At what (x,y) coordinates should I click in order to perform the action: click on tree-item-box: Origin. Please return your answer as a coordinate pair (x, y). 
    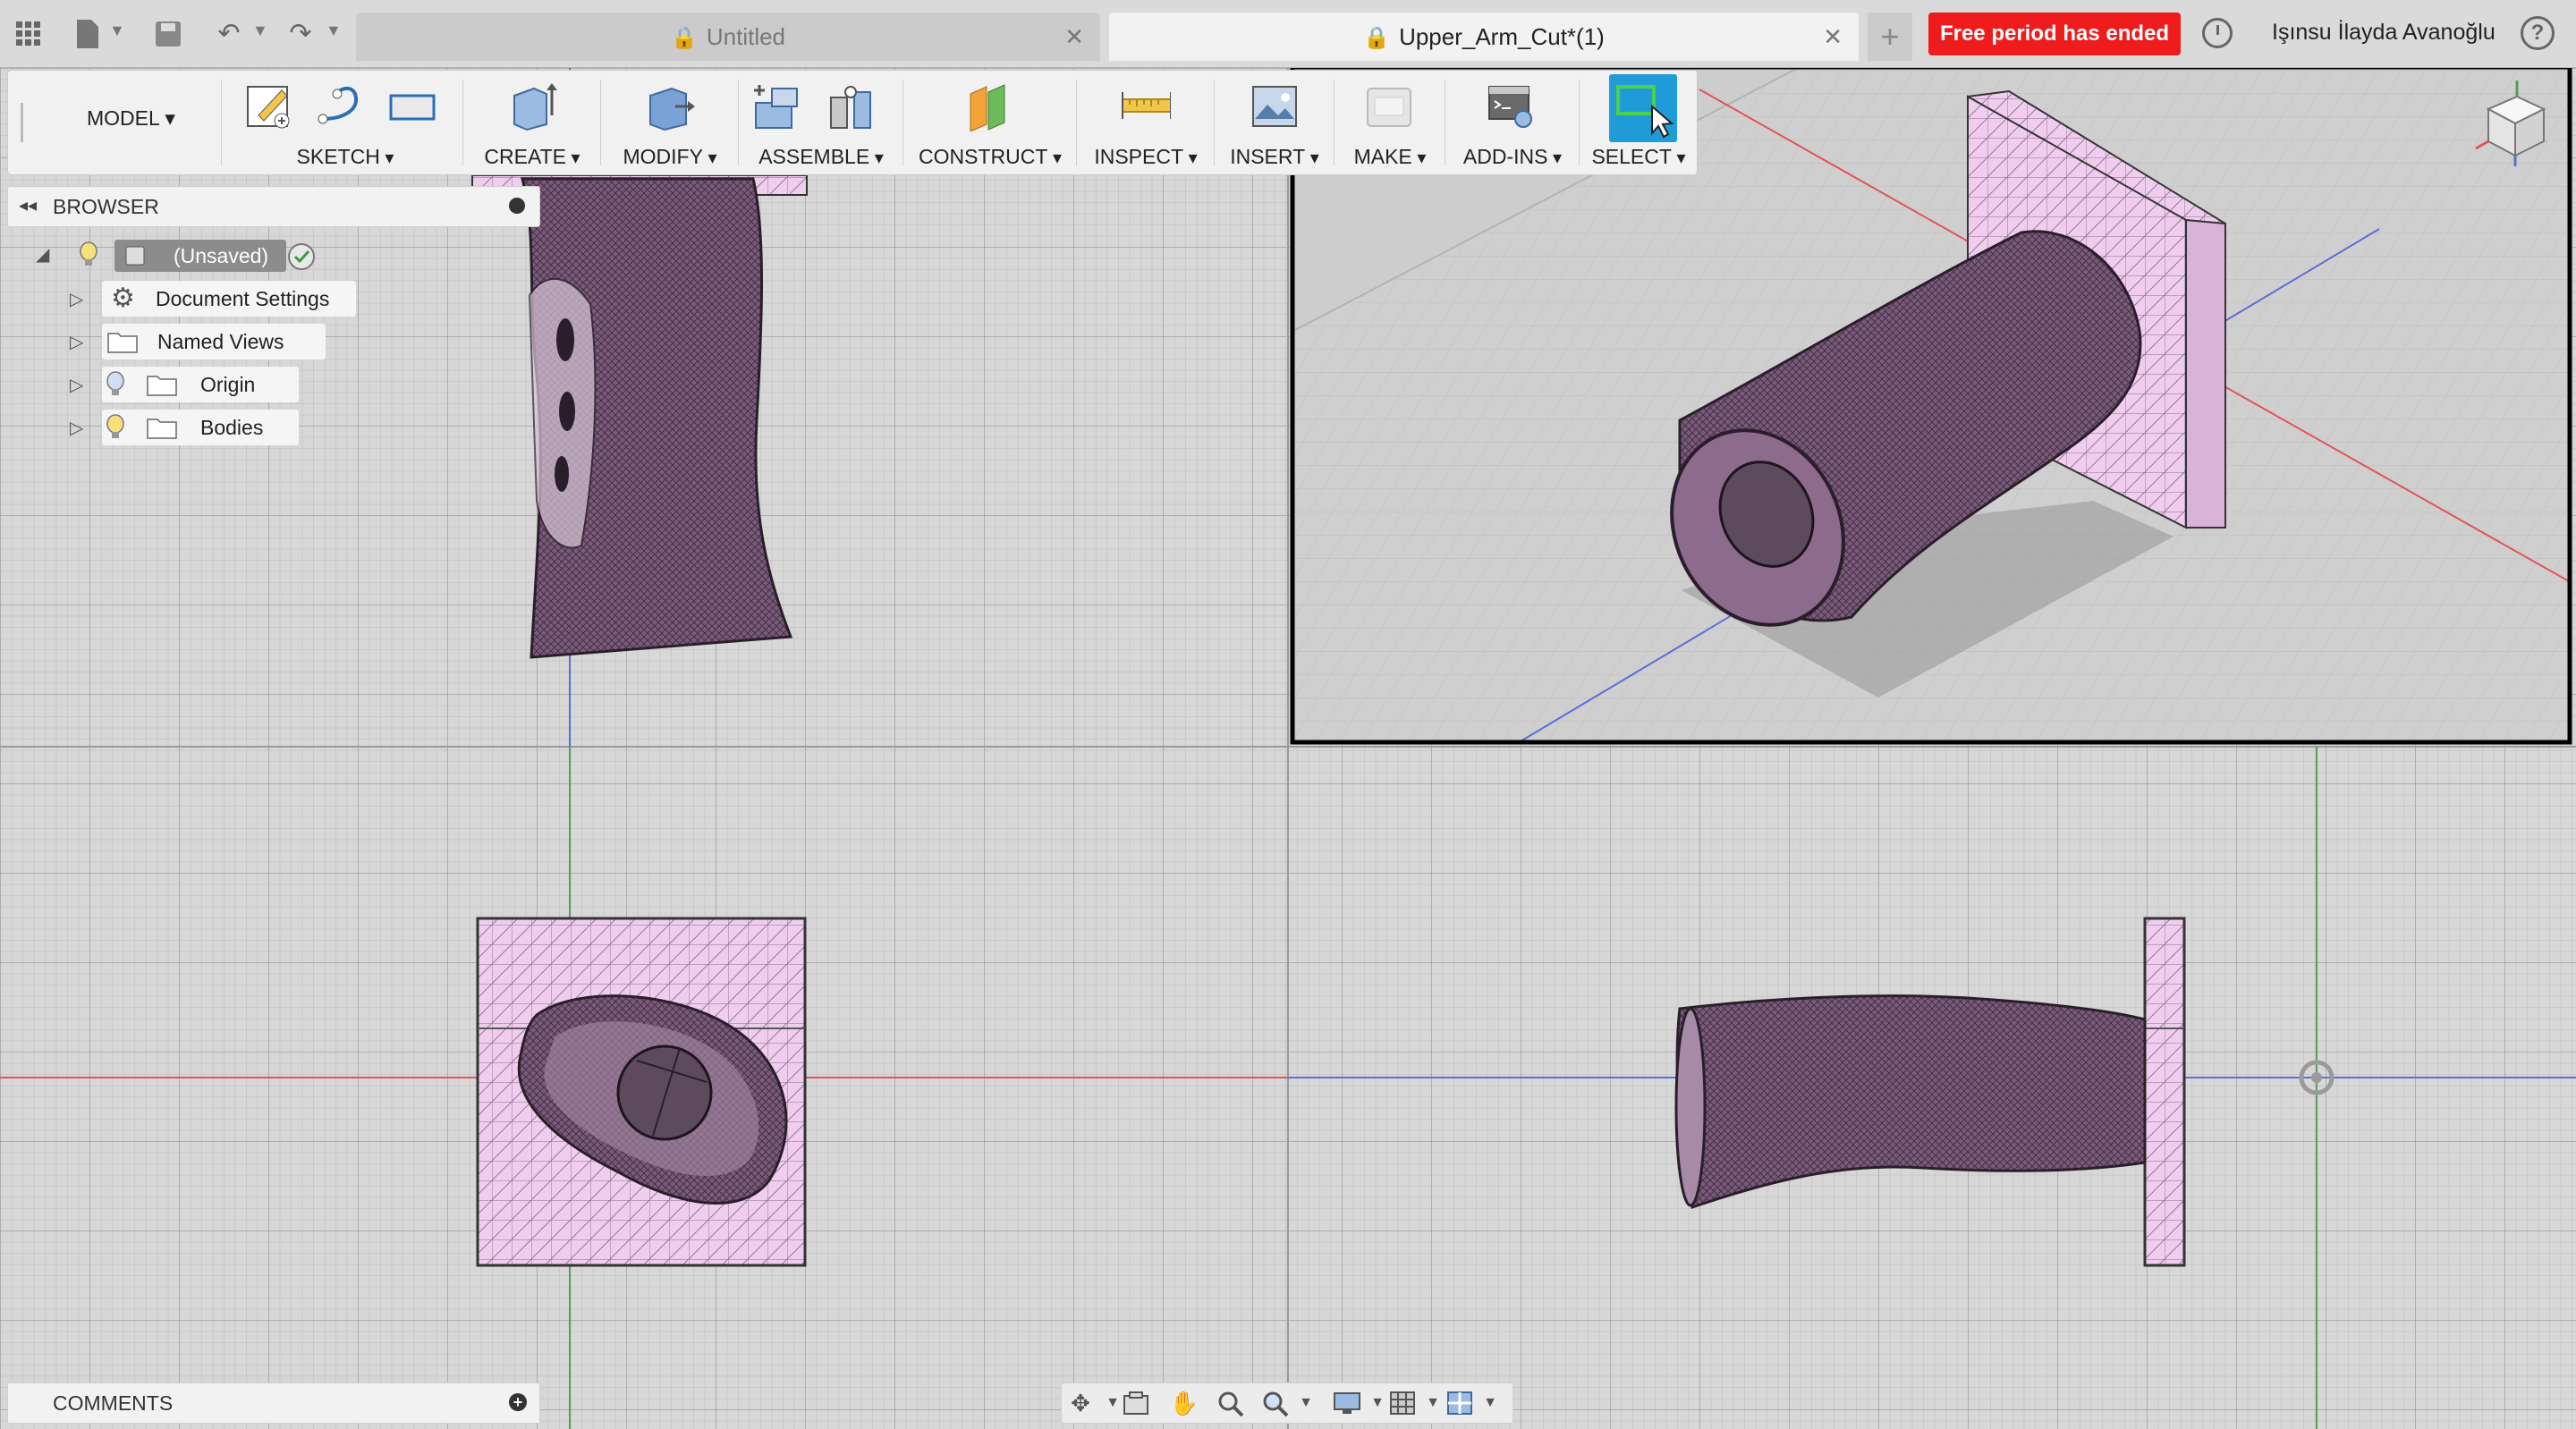
    Looking at the image, I should click on (200, 384).